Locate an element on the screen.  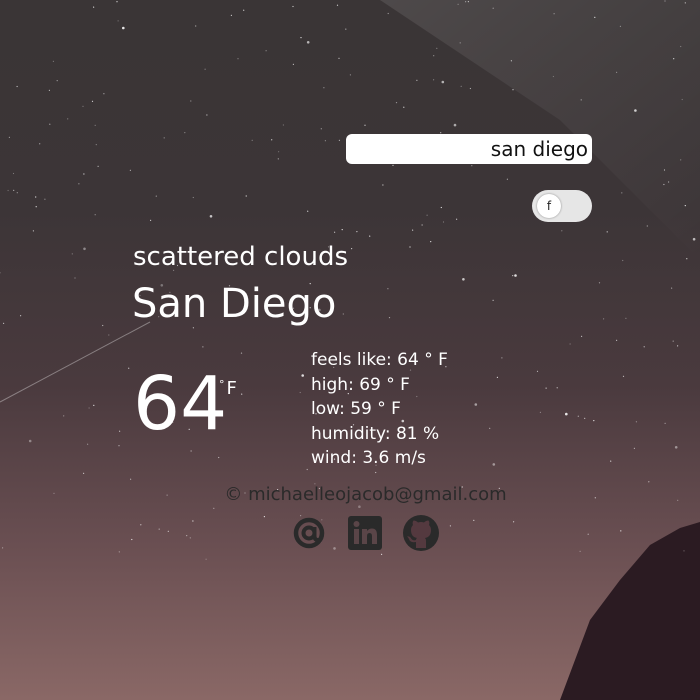
low-temp: low: 59 ° F is located at coordinates (356, 409).